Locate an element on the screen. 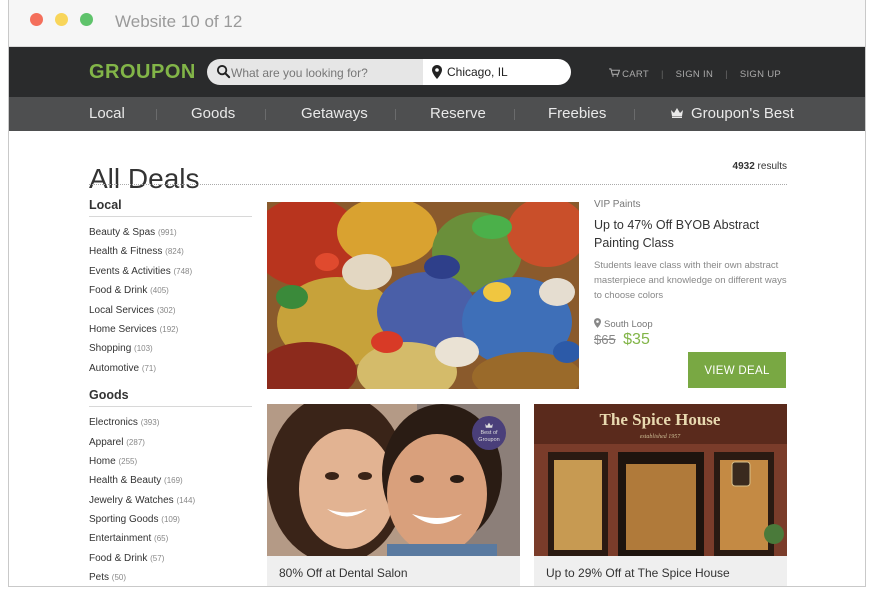 This screenshot has height=599, width=896. minimize-window-button is located at coordinates (61, 19).